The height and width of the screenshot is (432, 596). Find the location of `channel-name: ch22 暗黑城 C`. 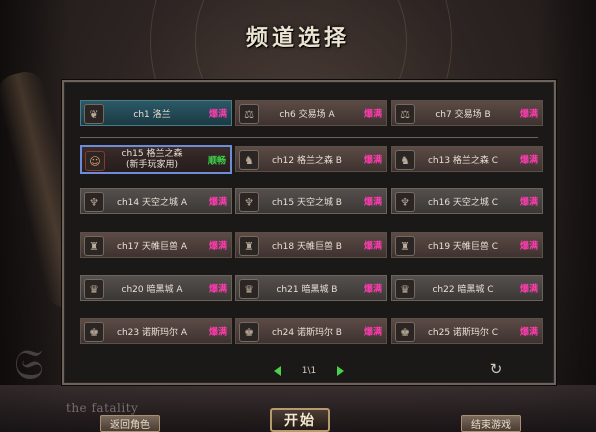

channel-name: ch22 暗黑城 C is located at coordinates (463, 289).